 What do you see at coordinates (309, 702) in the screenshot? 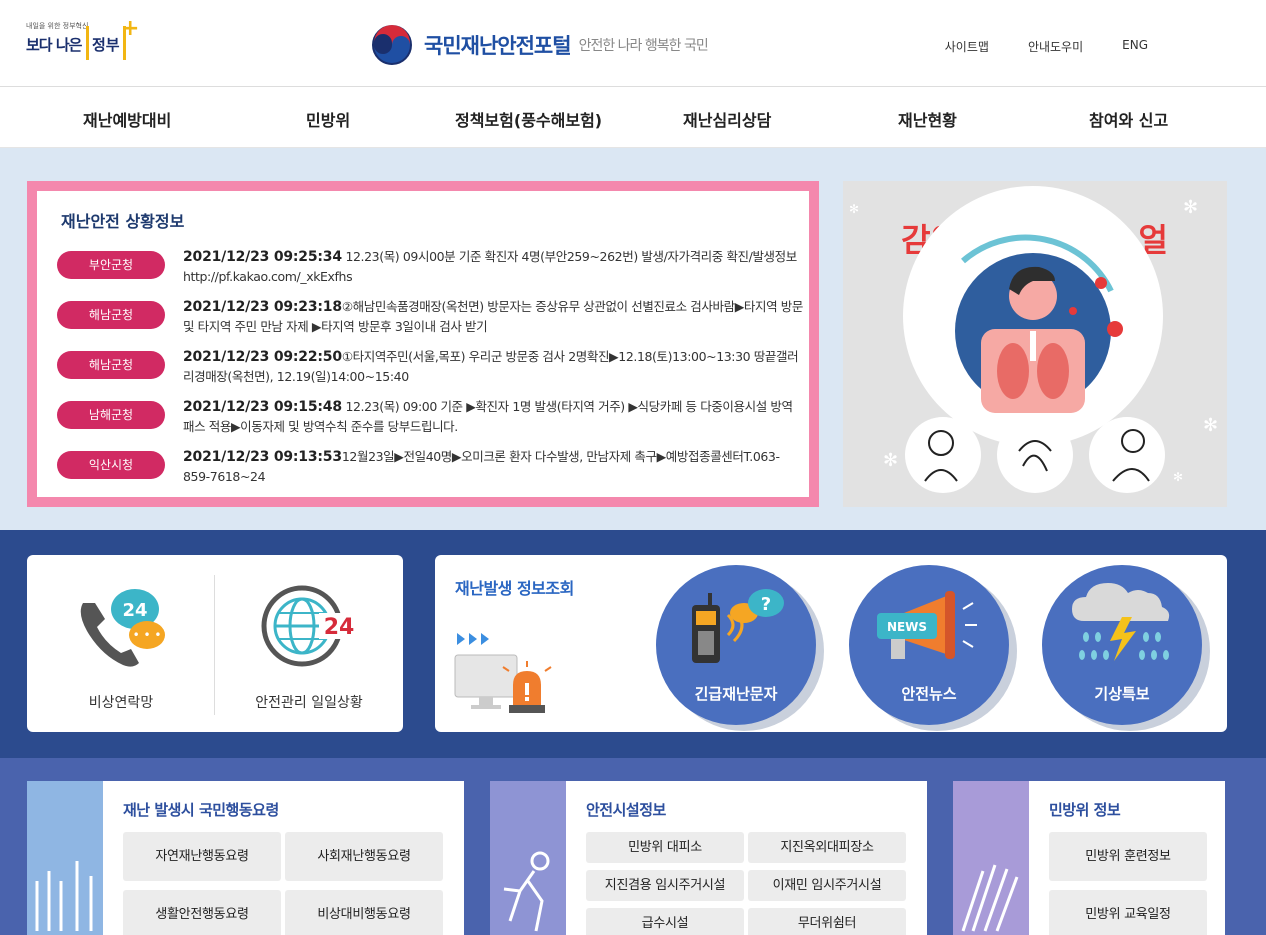
I see `daily-safety-status-label: 안전관리 일일상황` at bounding box center [309, 702].